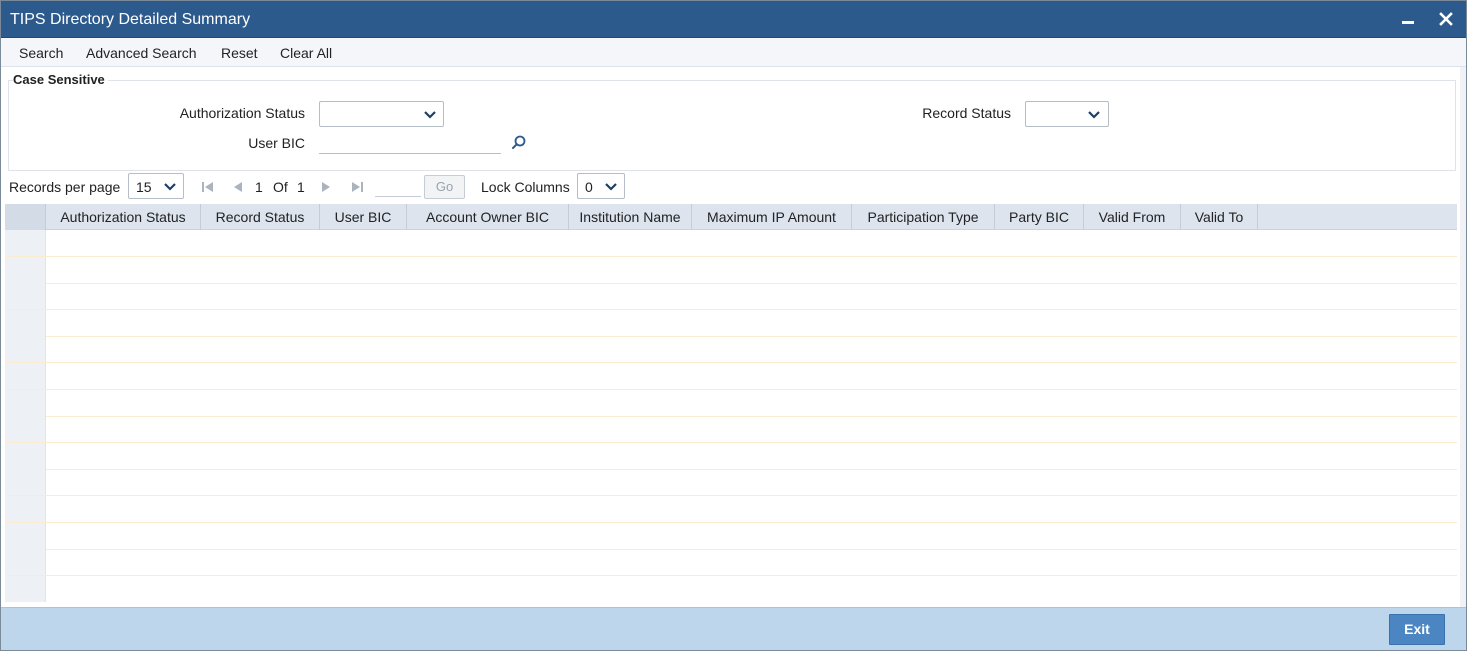 The width and height of the screenshot is (1467, 651). Describe the element at coordinates (276, 143) in the screenshot. I see `user-bic-label: User BIC` at that location.